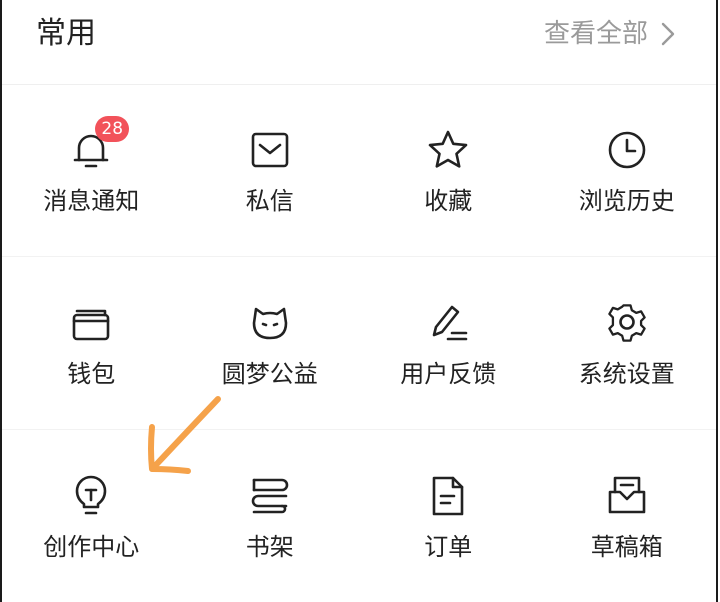 The image size is (720, 602). I want to click on menu-item-creator-center: 创作中心, so click(91, 516).